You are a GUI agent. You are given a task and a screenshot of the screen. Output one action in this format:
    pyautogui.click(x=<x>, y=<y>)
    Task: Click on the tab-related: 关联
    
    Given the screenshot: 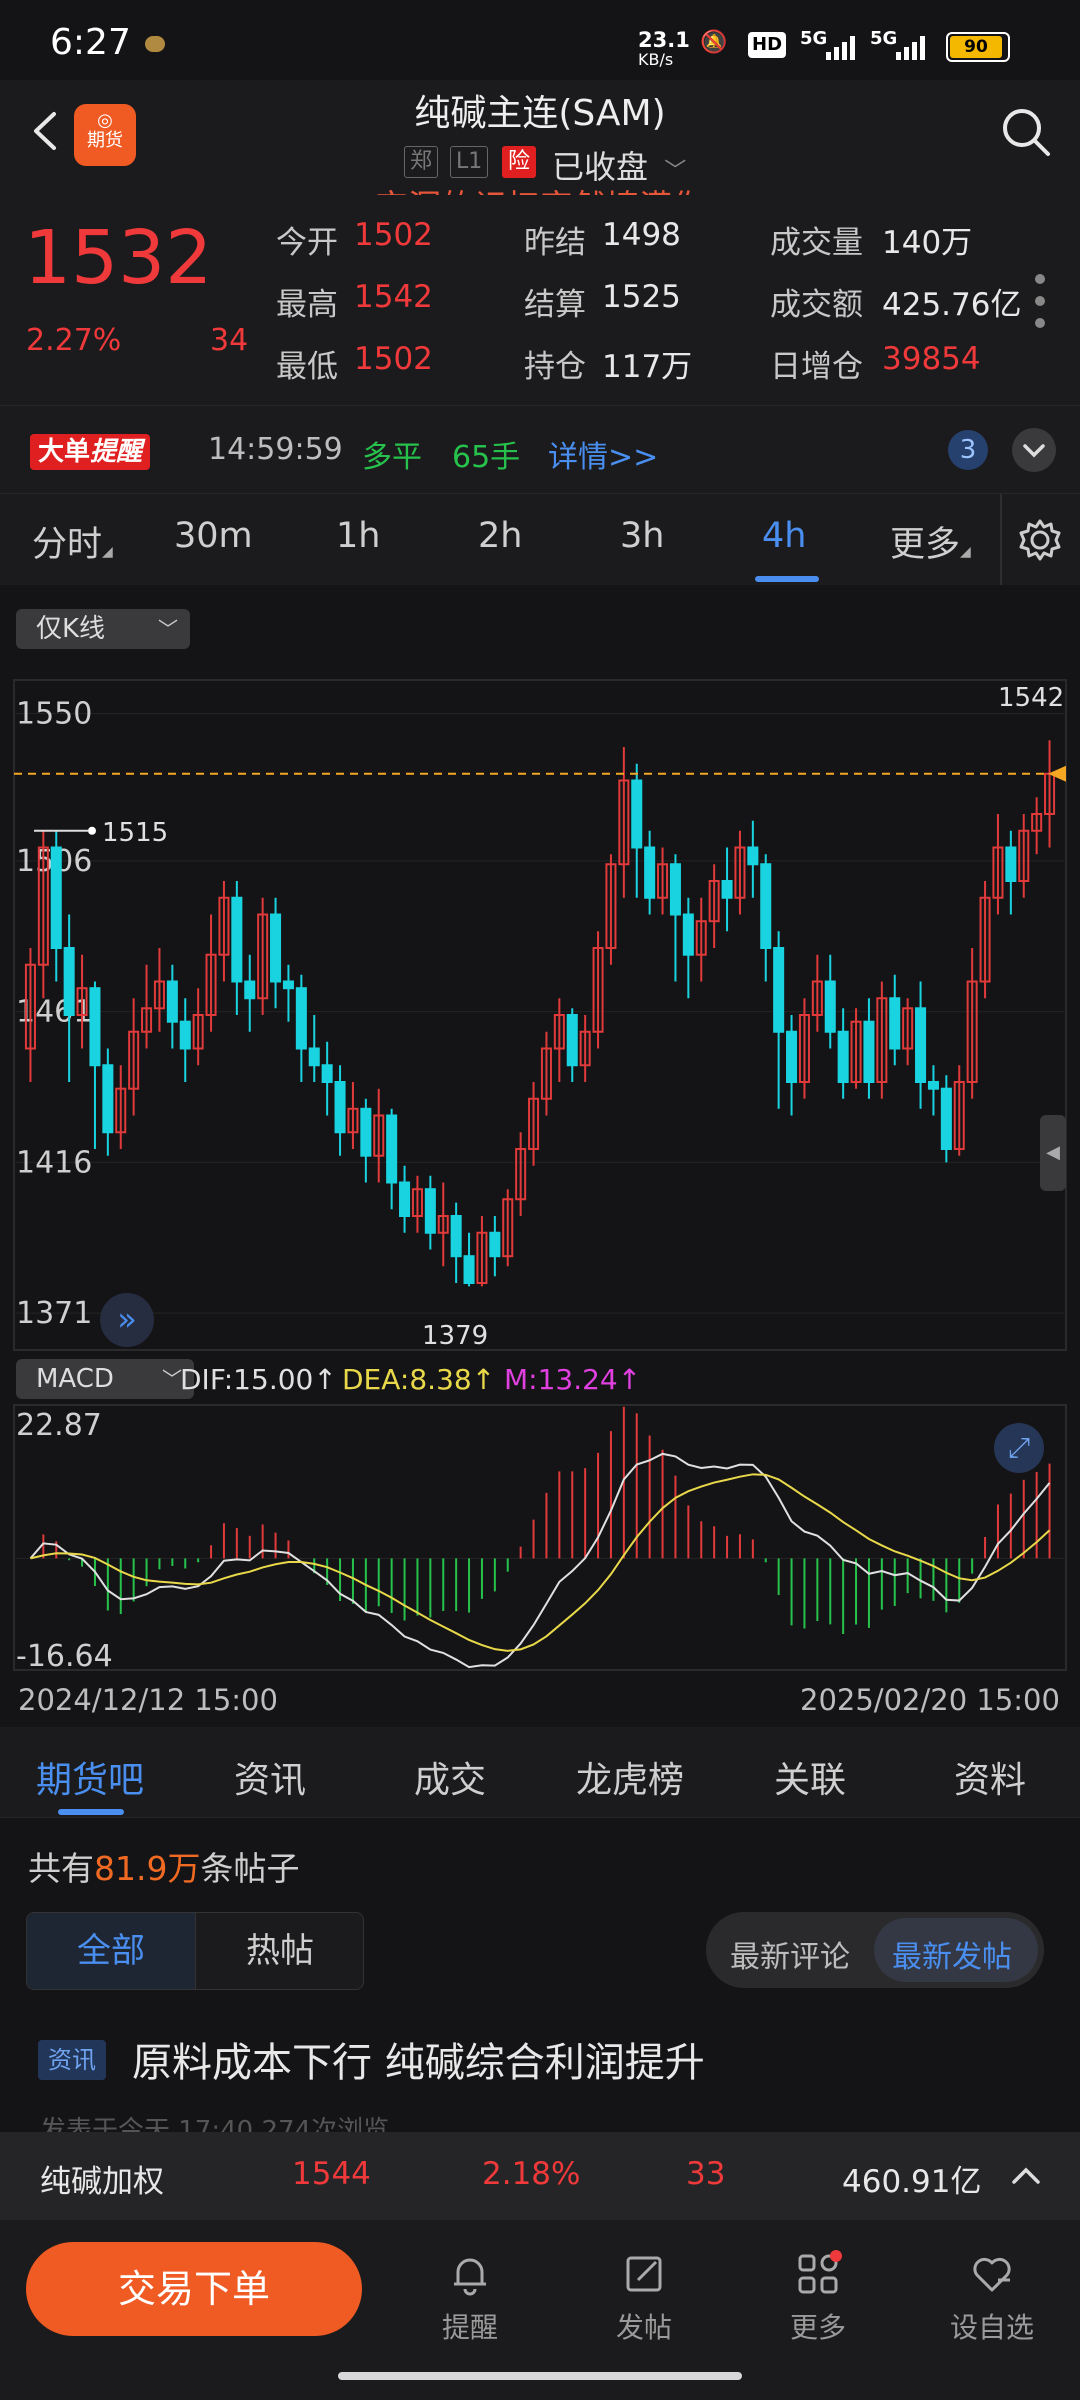 What is the action you would take?
    pyautogui.click(x=810, y=1777)
    